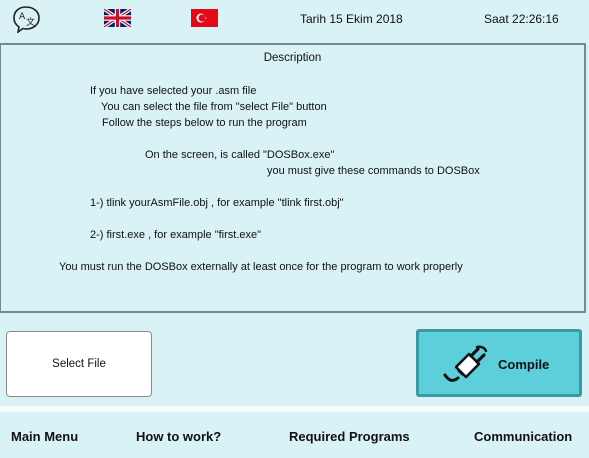  What do you see at coordinates (117, 18) in the screenshot?
I see `uk-flag-icon` at bounding box center [117, 18].